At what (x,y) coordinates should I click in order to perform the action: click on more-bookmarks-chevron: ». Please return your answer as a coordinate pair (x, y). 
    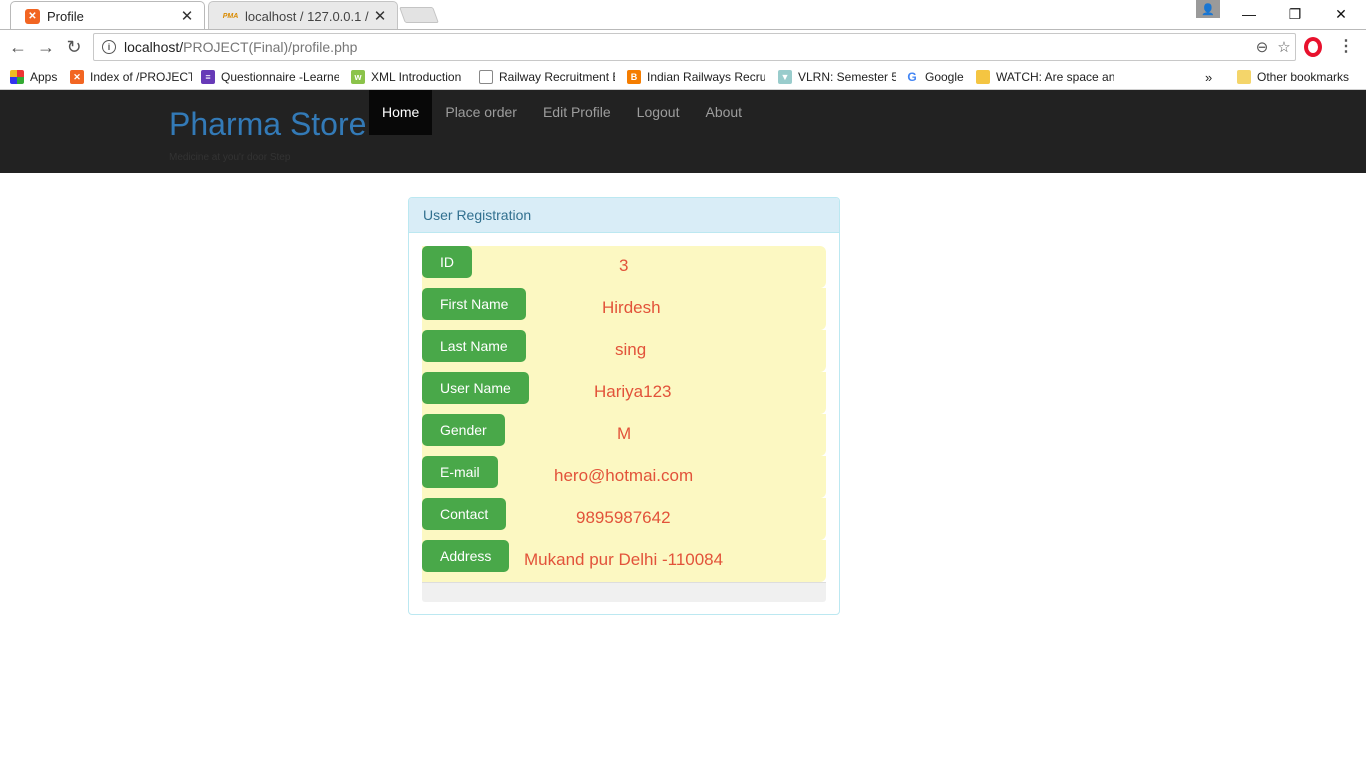
    Looking at the image, I should click on (1208, 77).